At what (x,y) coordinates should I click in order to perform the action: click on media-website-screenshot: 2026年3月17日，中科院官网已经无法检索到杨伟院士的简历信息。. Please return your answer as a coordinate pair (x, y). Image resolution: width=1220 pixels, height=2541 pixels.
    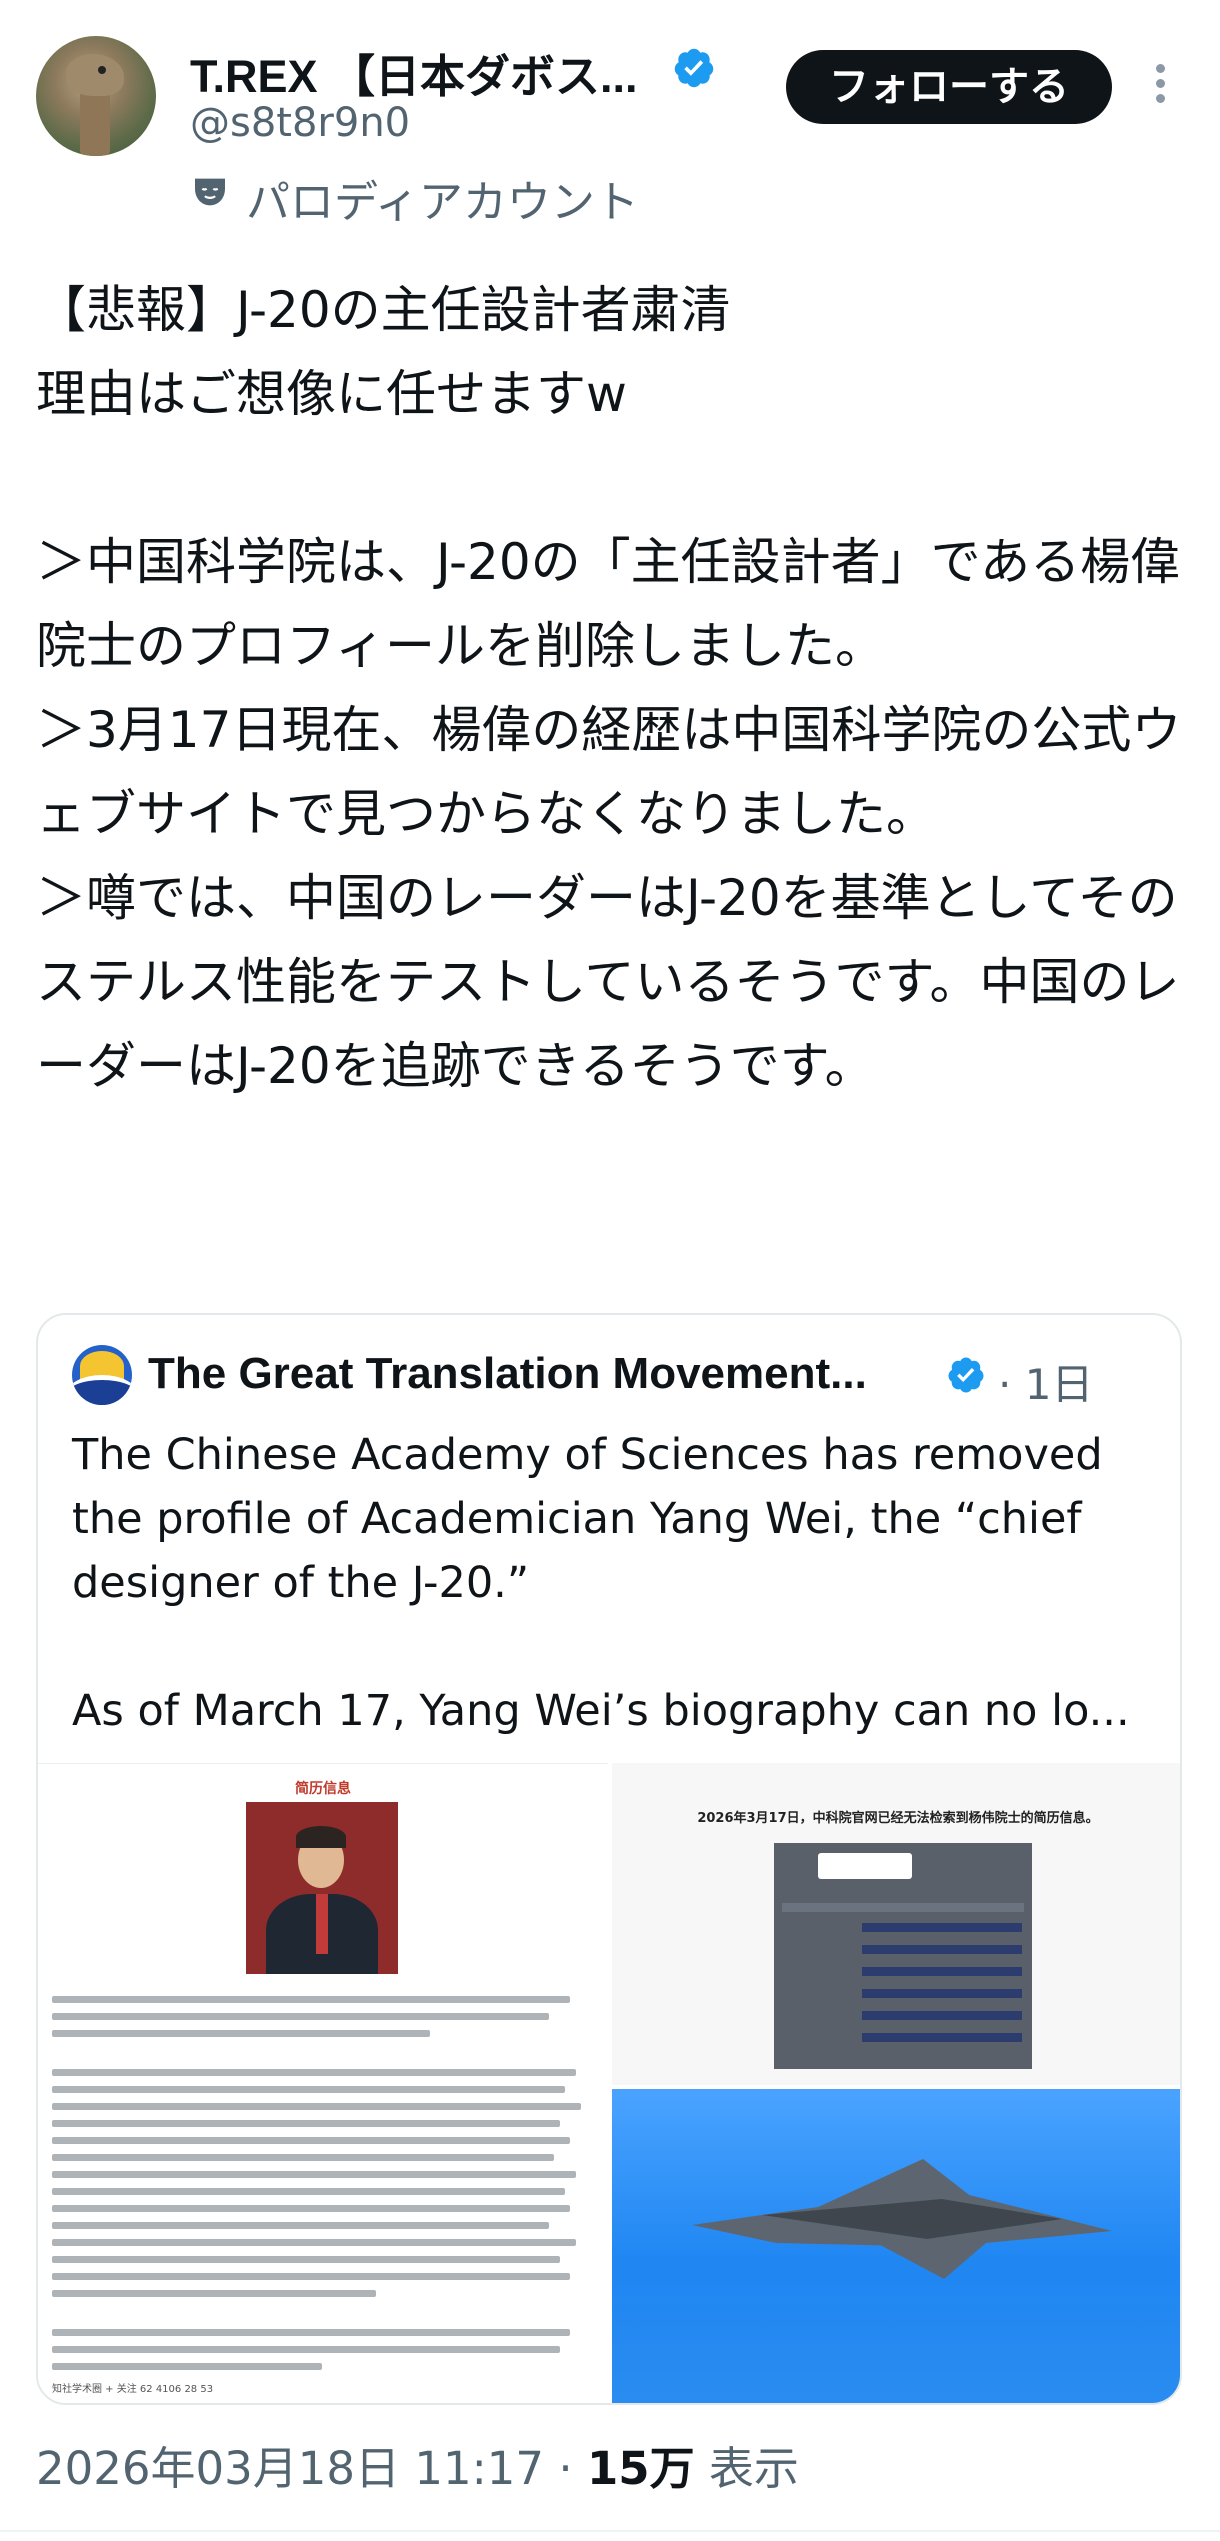
    Looking at the image, I should click on (896, 1924).